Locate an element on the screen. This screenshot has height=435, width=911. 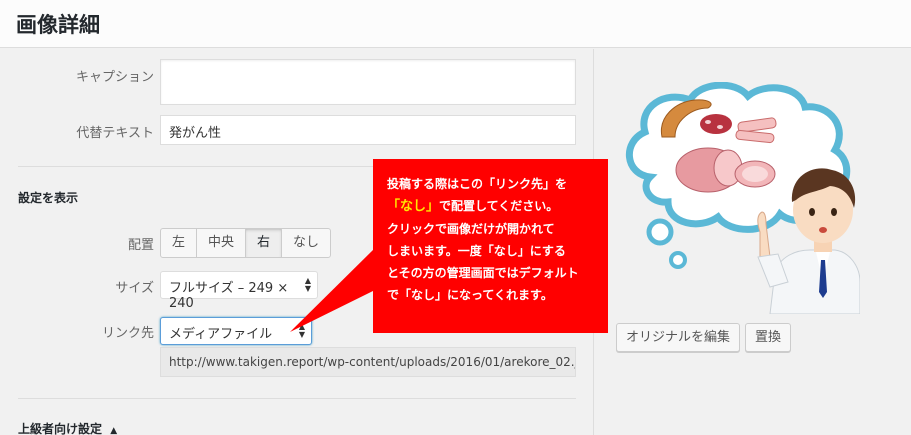
callout-line: とその方の管理画面ではデフォルト is located at coordinates (483, 273).